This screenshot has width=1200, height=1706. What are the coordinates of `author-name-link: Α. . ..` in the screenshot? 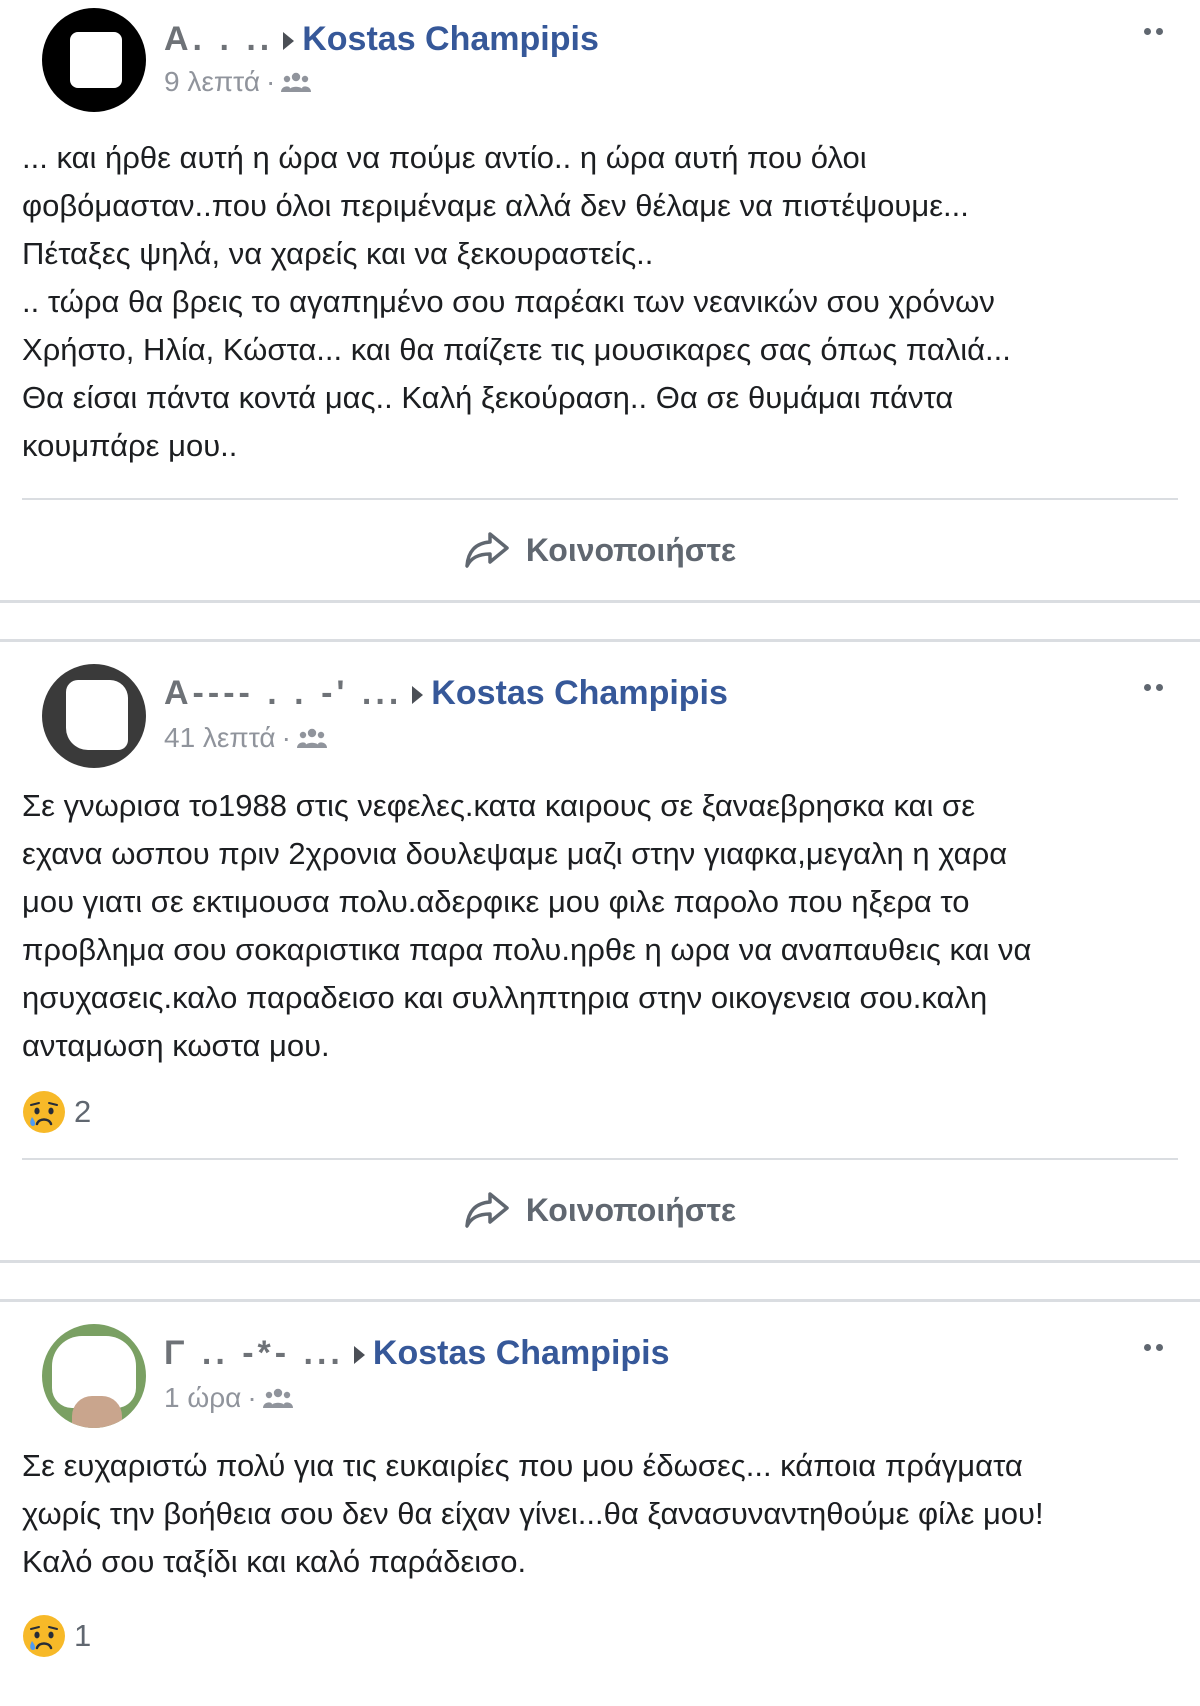 It's located at (218, 39).